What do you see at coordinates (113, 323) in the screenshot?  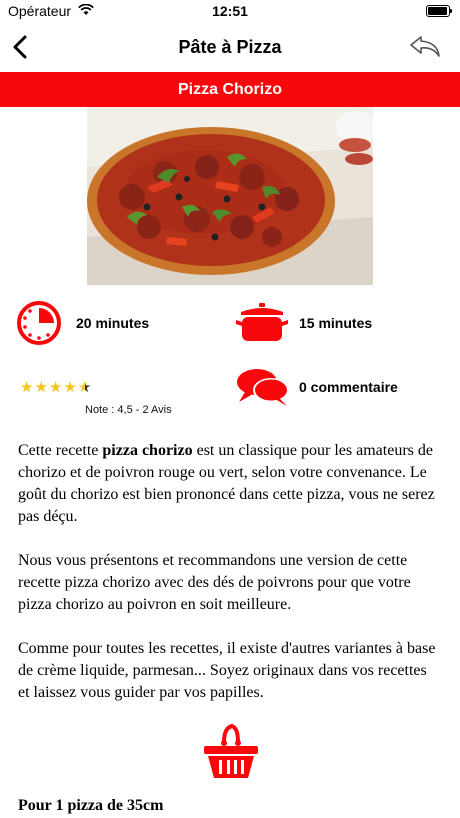 I see `prep-time: 20 minutes` at bounding box center [113, 323].